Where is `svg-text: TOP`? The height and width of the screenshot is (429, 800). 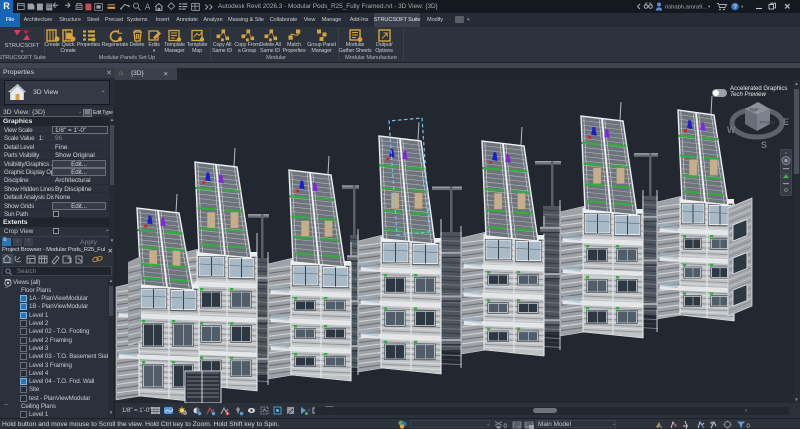
svg-text: TOP is located at coordinates (754, 109).